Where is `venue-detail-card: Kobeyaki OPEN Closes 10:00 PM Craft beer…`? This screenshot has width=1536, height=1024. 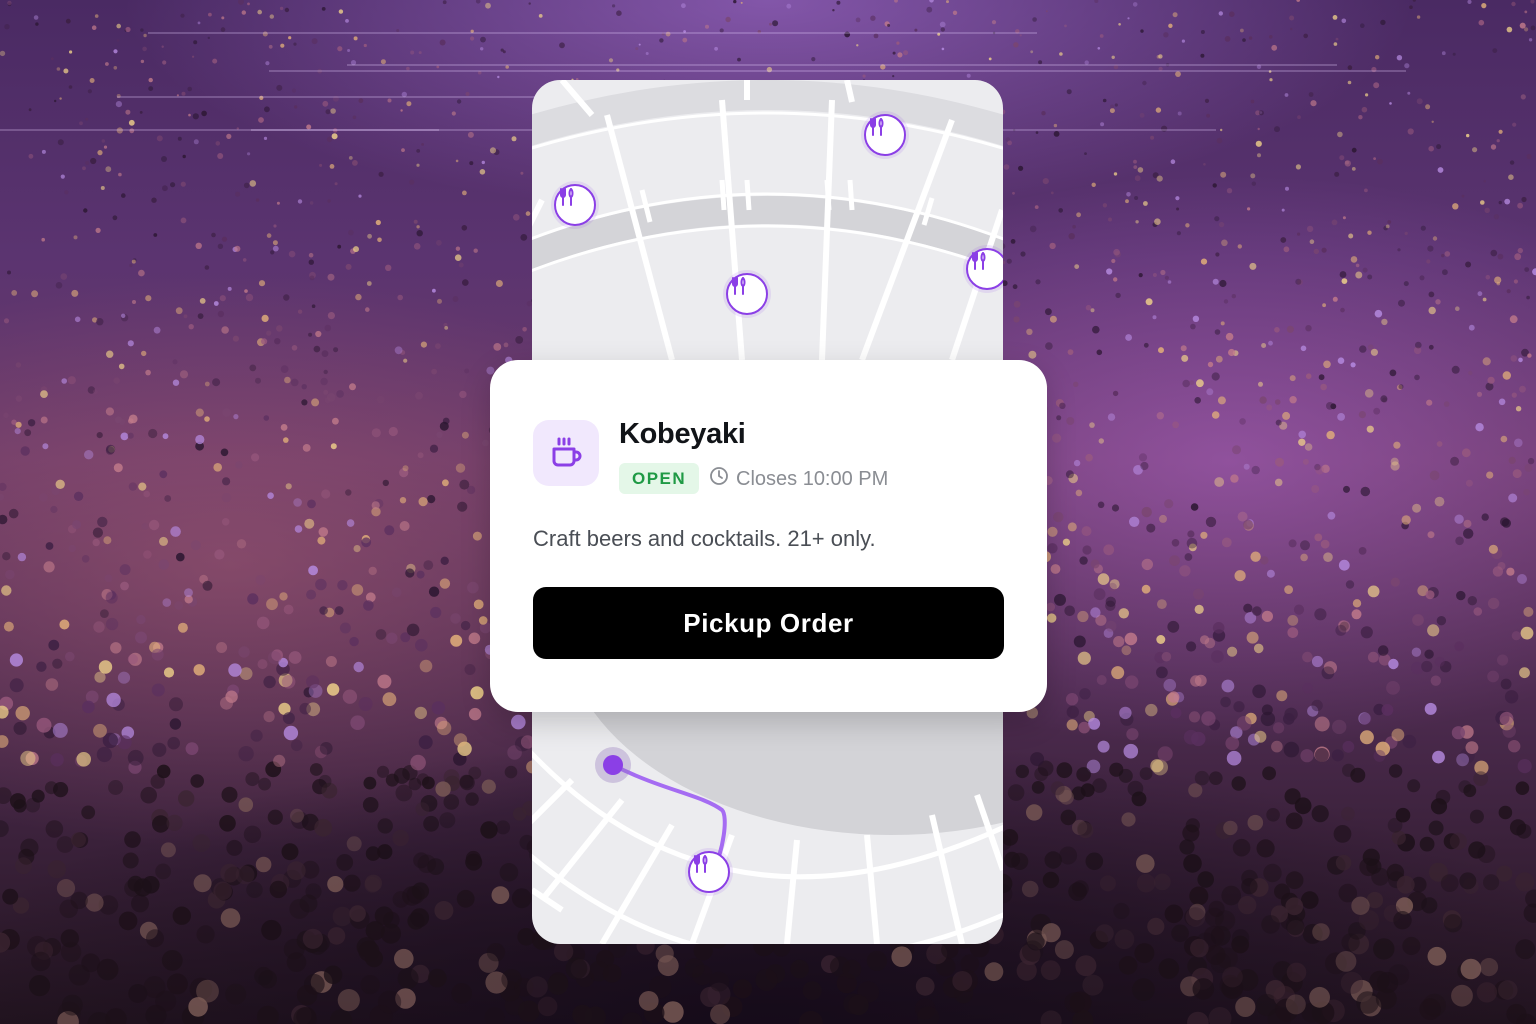
venue-detail-card: Kobeyaki OPEN Closes 10:00 PM Craft beer… is located at coordinates (768, 536).